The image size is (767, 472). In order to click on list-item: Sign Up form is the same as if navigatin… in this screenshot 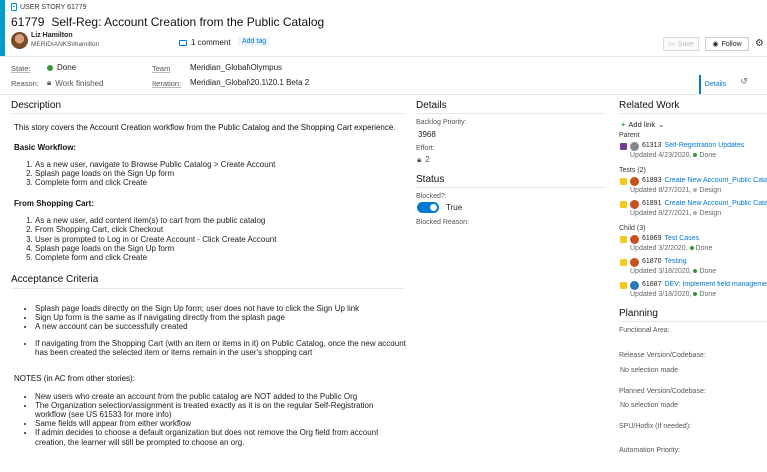, I will do `click(220, 317)`.